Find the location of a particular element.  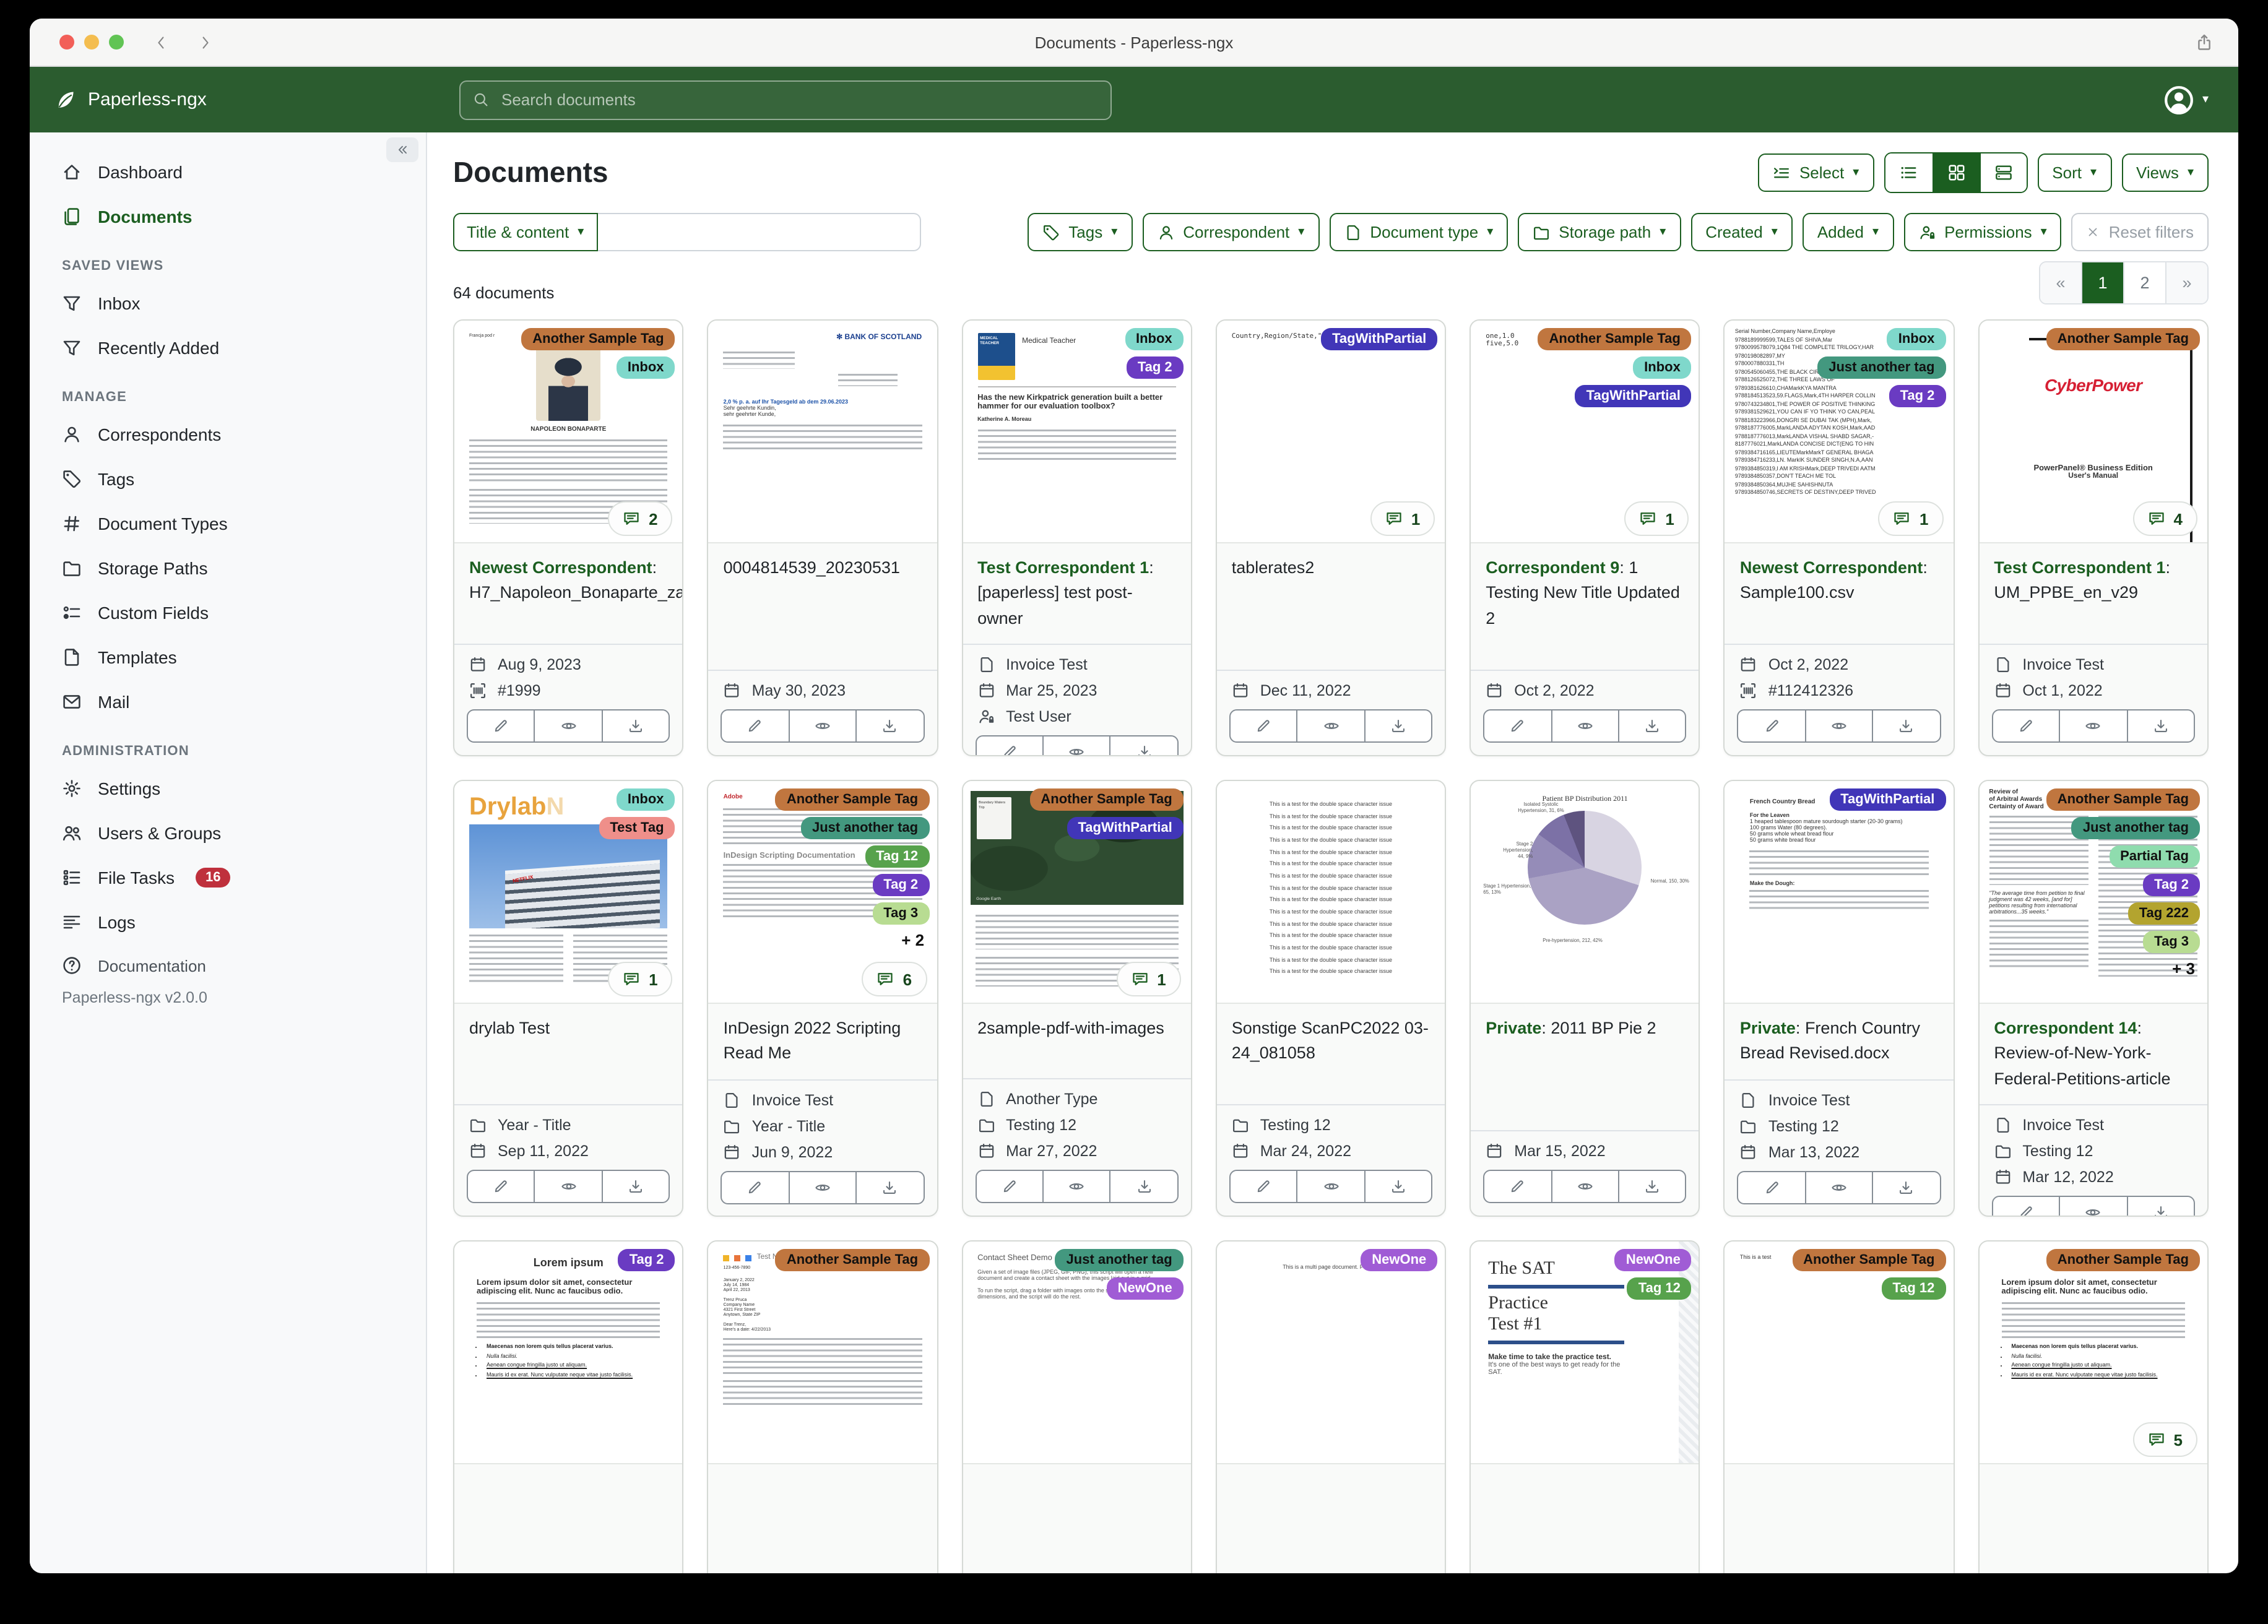

pagination-page-1: 1 is located at coordinates (2102, 282).